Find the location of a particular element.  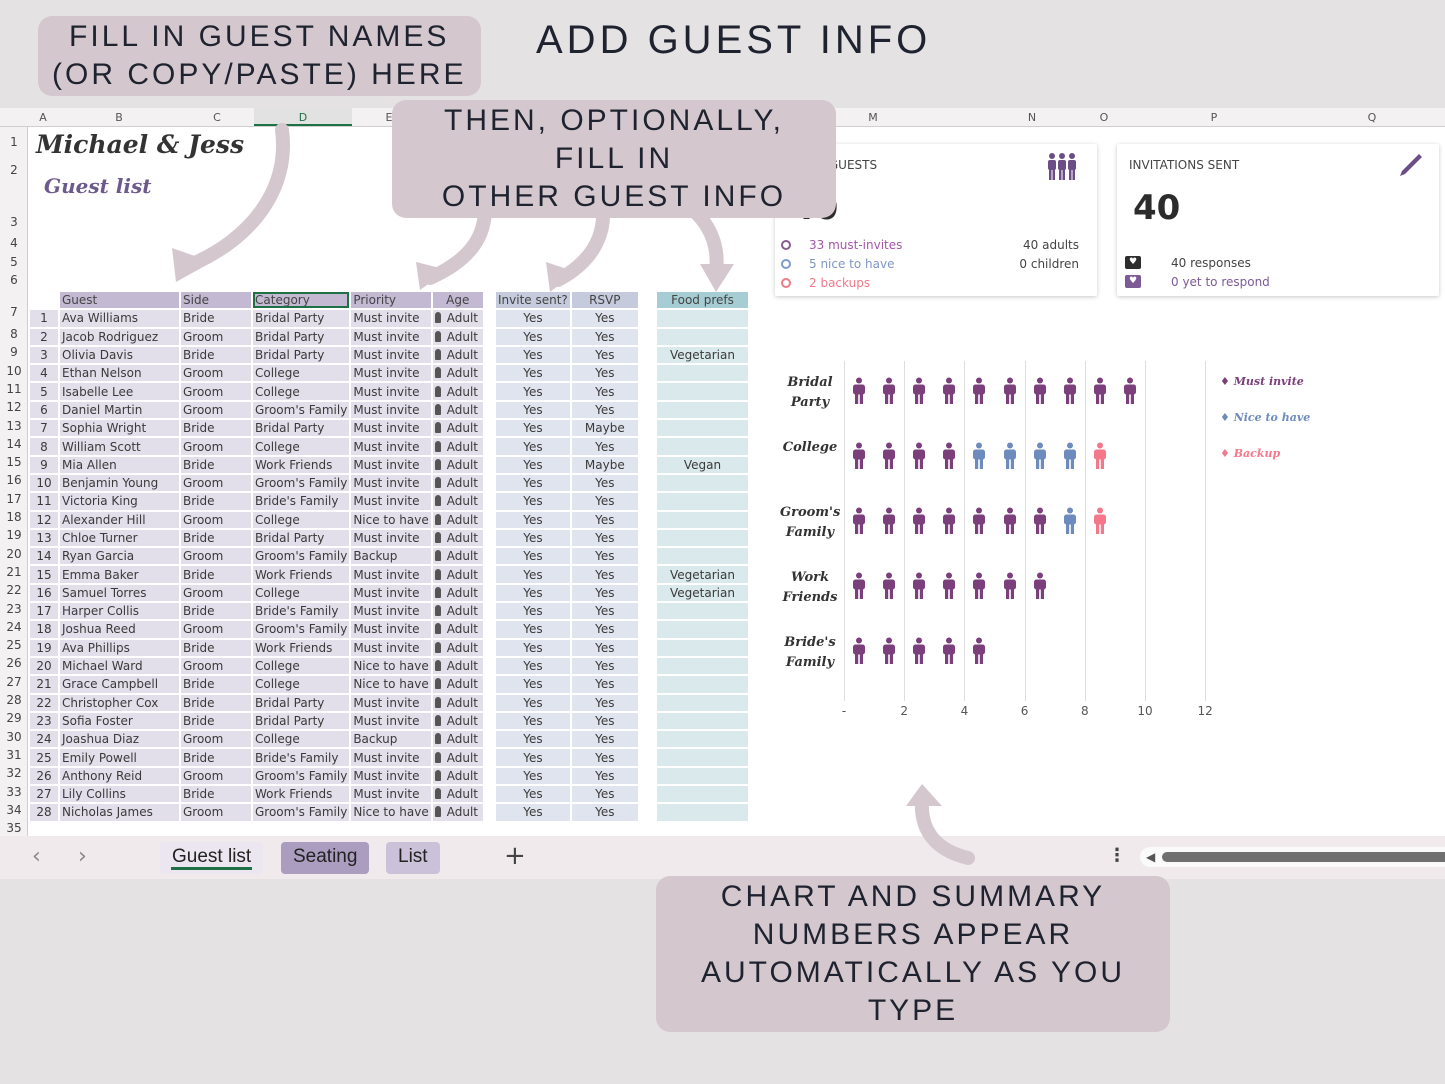

row-header: 31 is located at coordinates (14, 755).